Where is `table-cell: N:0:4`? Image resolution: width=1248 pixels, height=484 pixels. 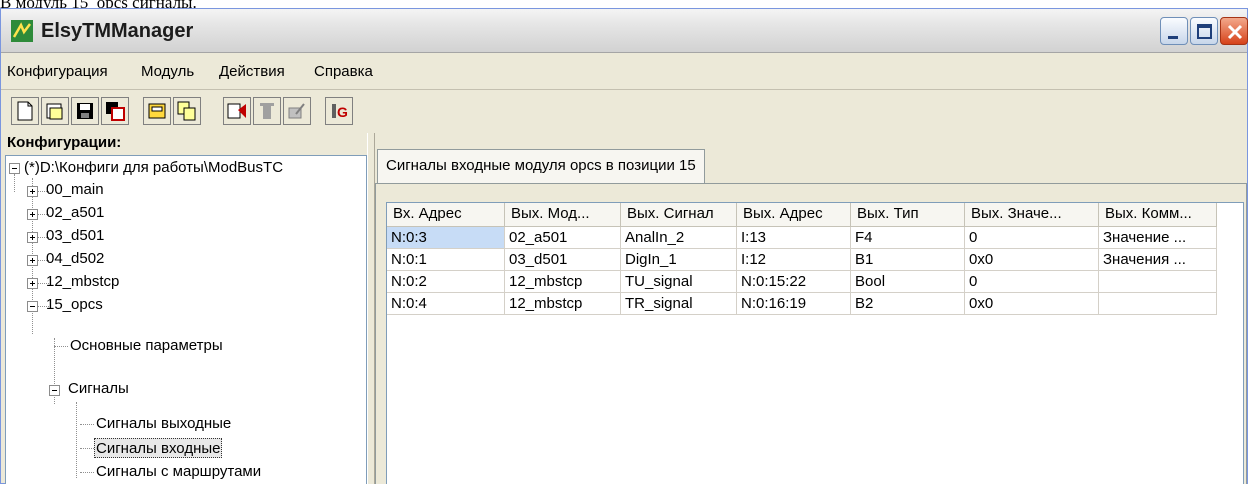 table-cell: N:0:4 is located at coordinates (446, 304).